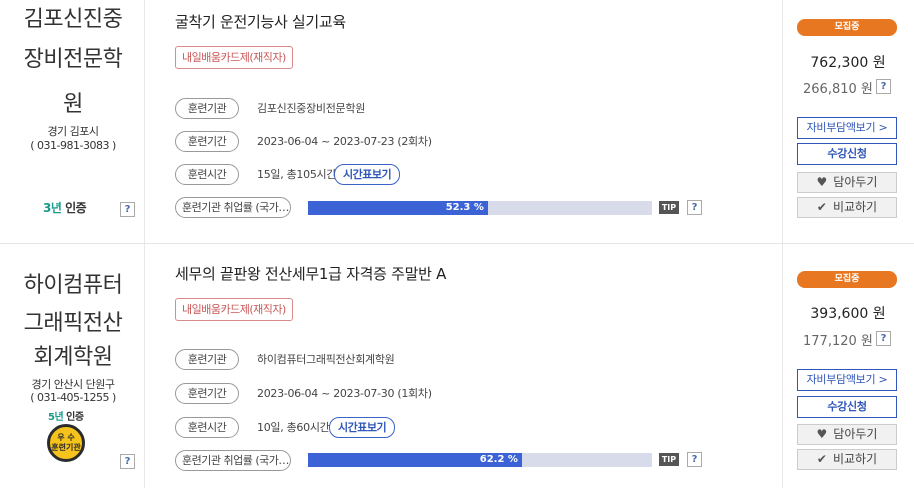  What do you see at coordinates (297, 174) in the screenshot?
I see `row-value-hours: 15일, 총105시간` at bounding box center [297, 174].